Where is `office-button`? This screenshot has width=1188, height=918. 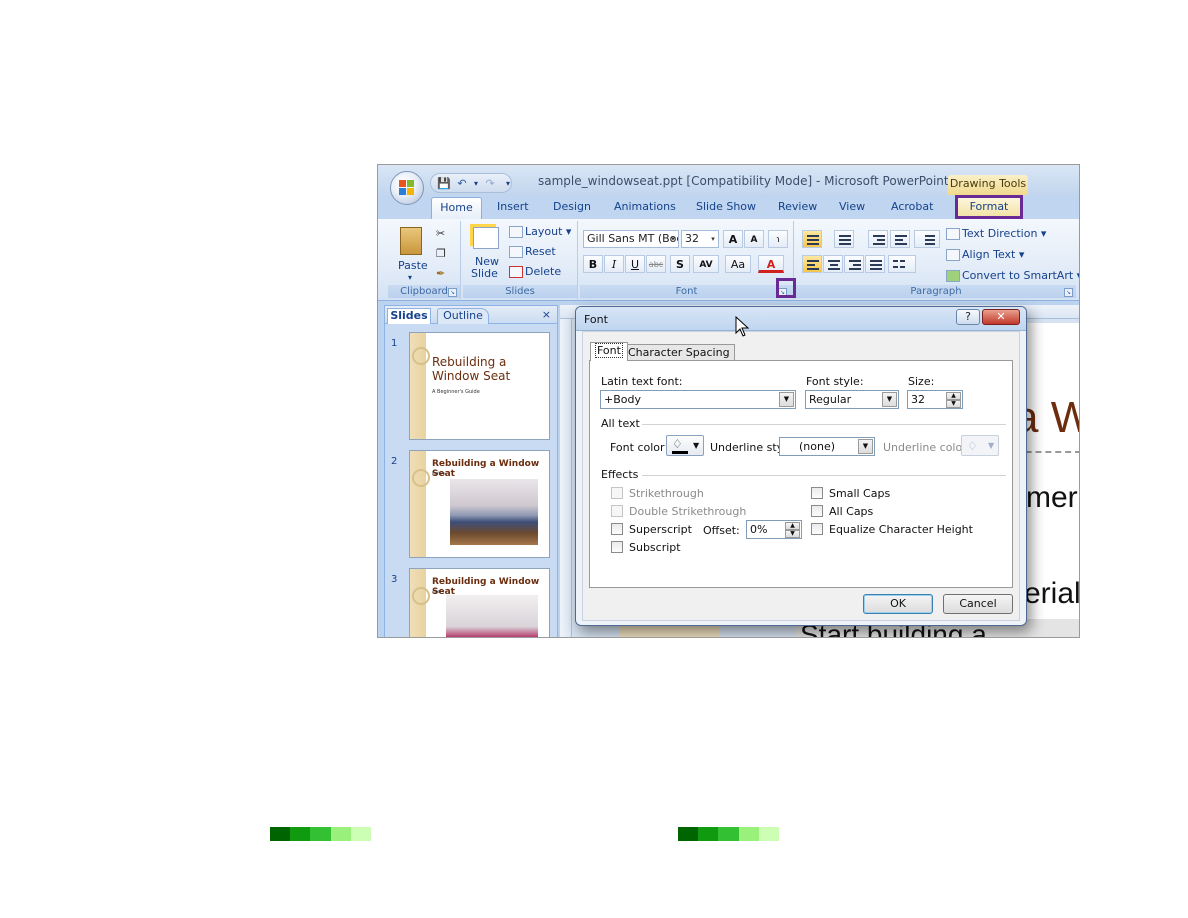 office-button is located at coordinates (407, 188).